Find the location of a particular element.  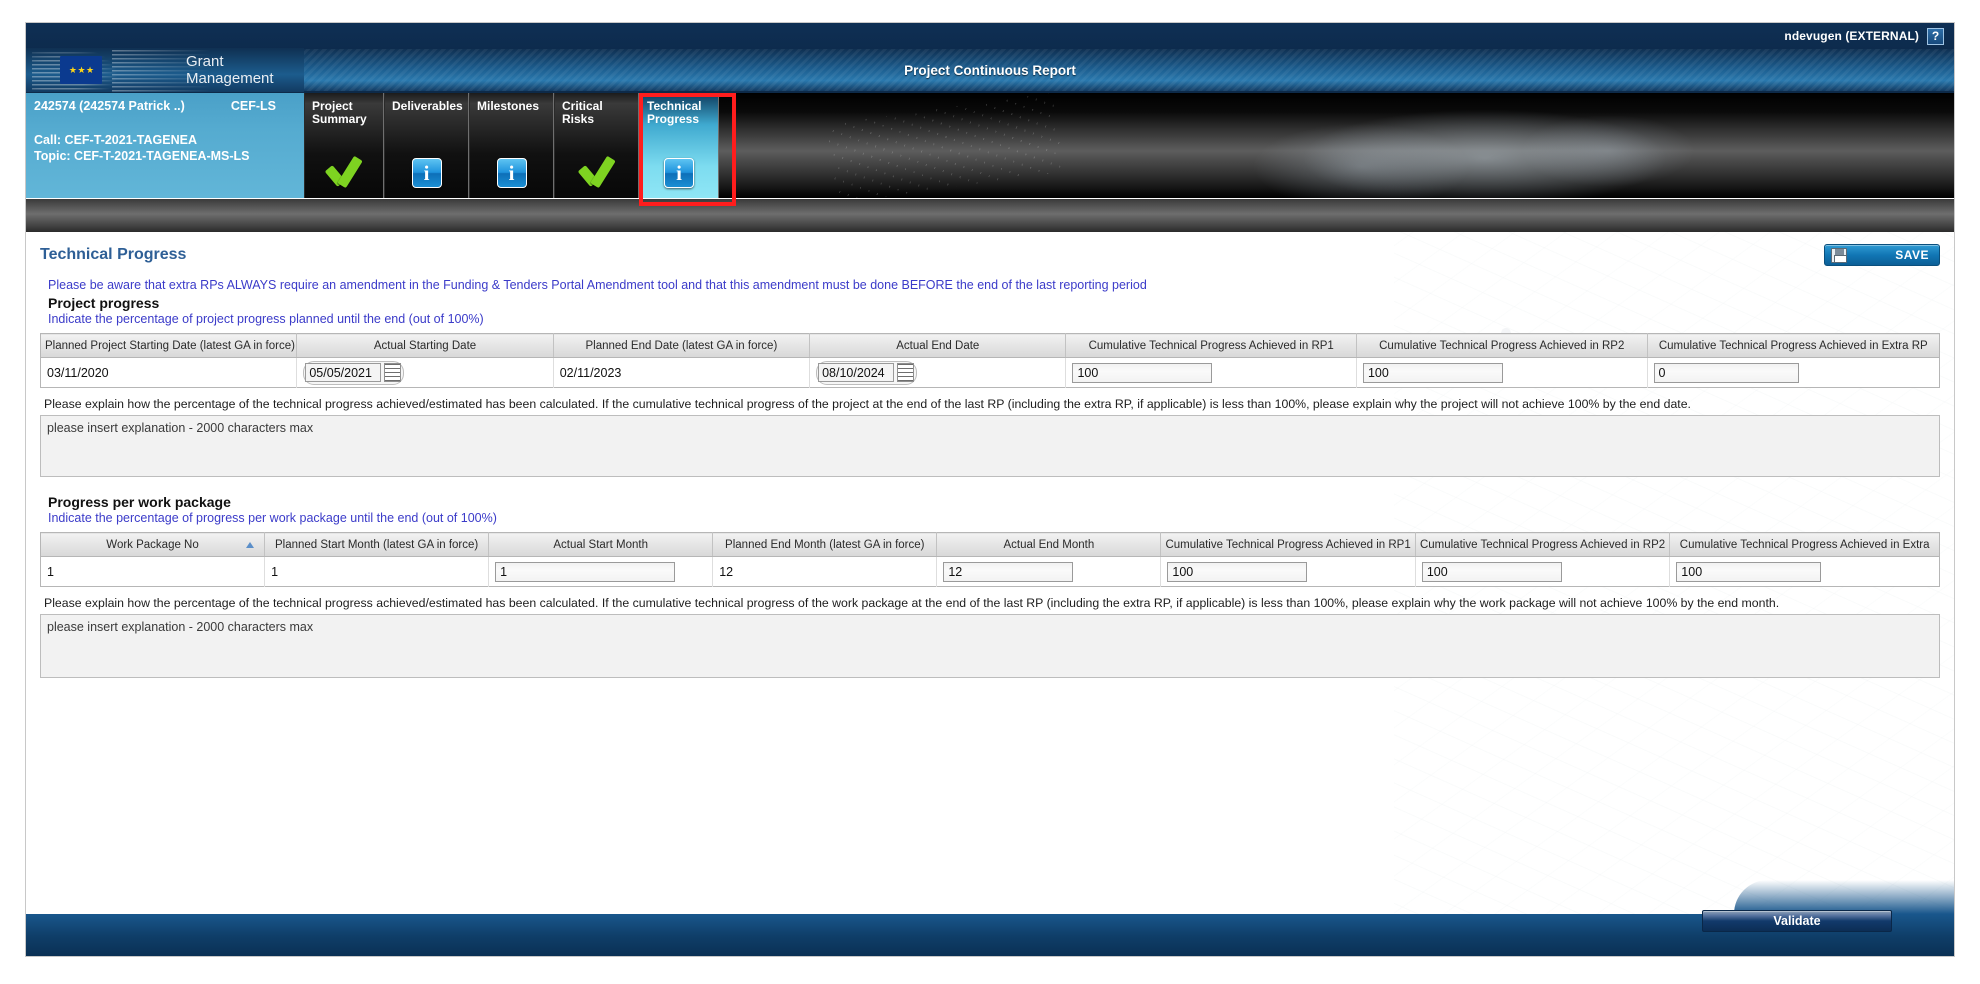

cell-actual-end-date is located at coordinates (938, 372).